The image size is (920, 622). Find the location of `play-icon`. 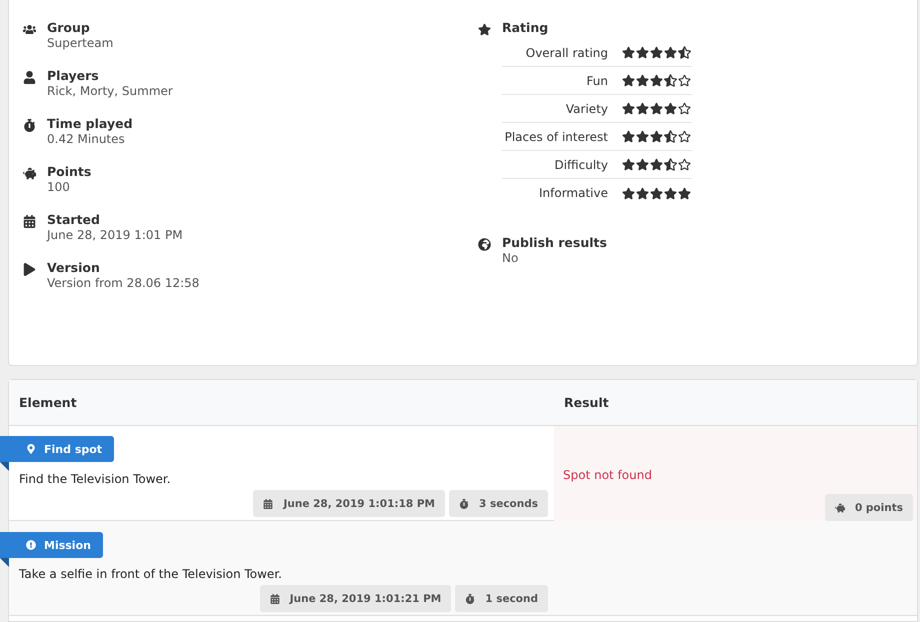

play-icon is located at coordinates (30, 270).